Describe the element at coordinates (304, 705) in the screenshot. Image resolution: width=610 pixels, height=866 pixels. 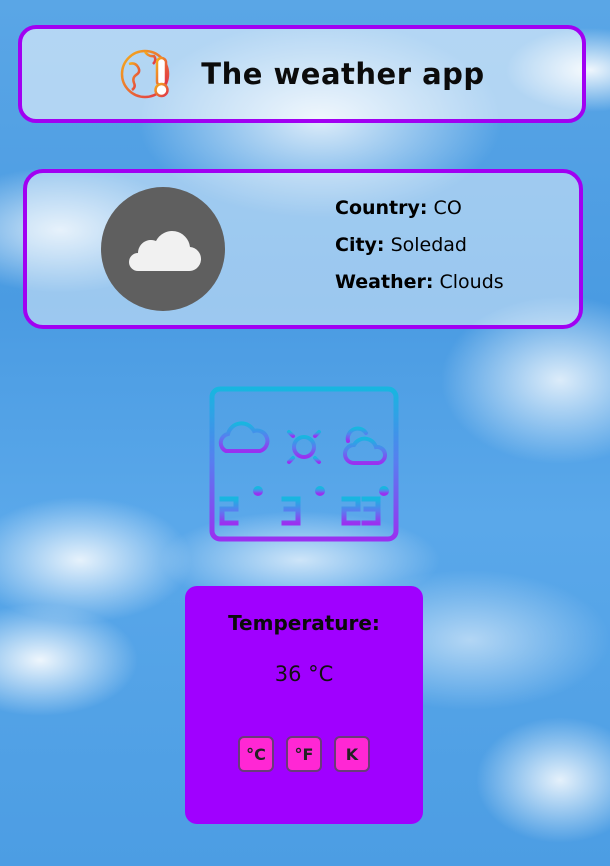
I see `temperature-card: Temperature: 36 °C °C °F K` at that location.